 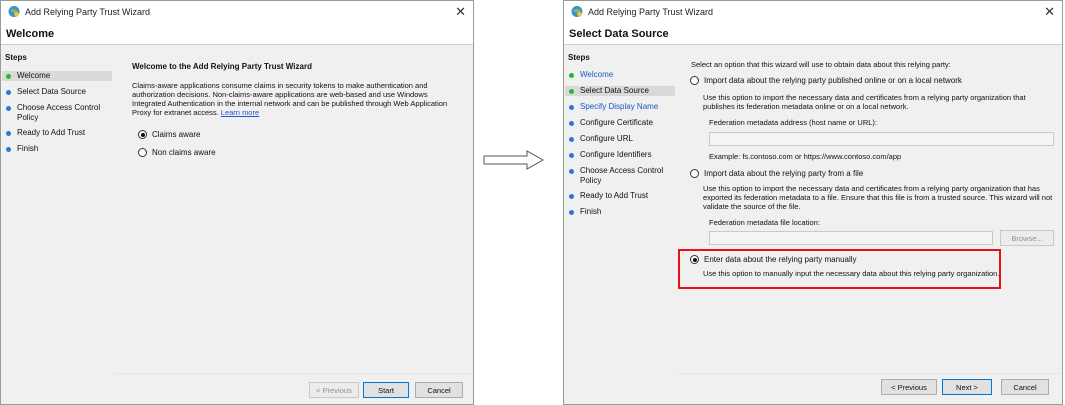 I want to click on next-button: Next >, so click(x=967, y=387).